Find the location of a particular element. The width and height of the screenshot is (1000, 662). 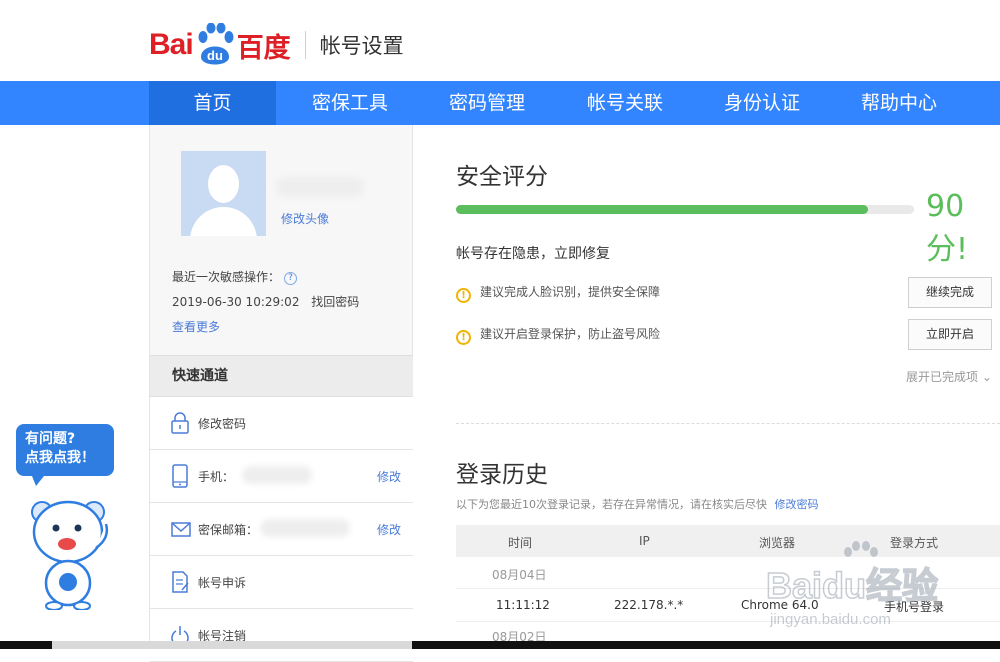

cell-time: 11:11:12 is located at coordinates (523, 605).